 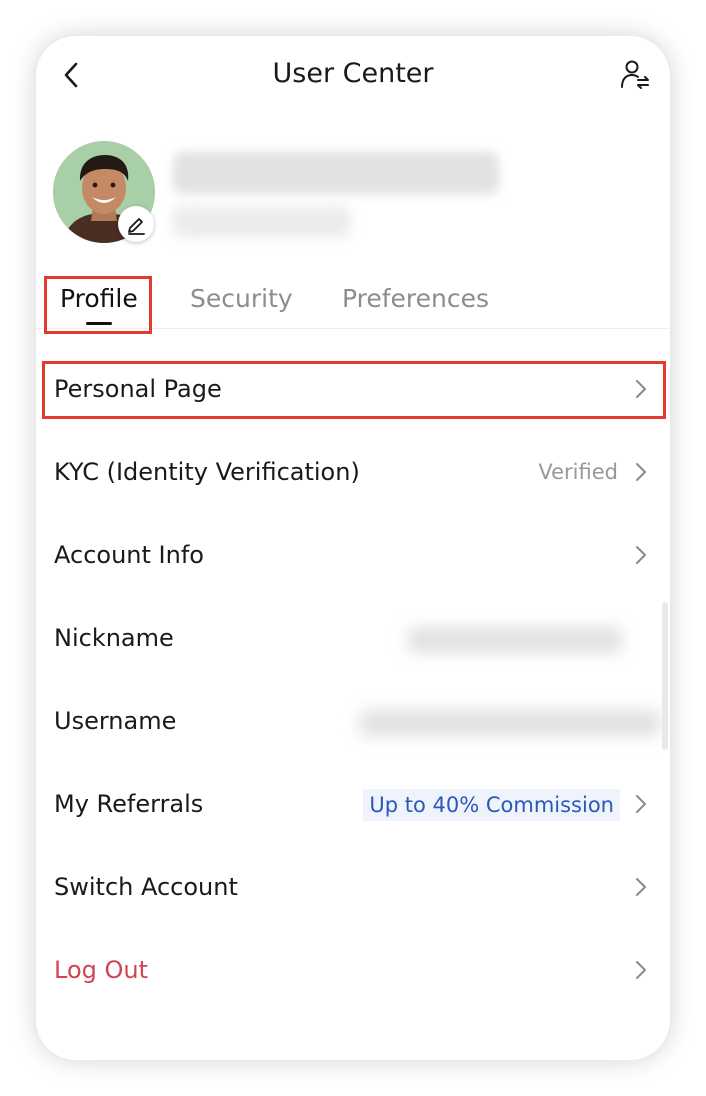 I want to click on profile-tab-highlight, so click(x=98, y=305).